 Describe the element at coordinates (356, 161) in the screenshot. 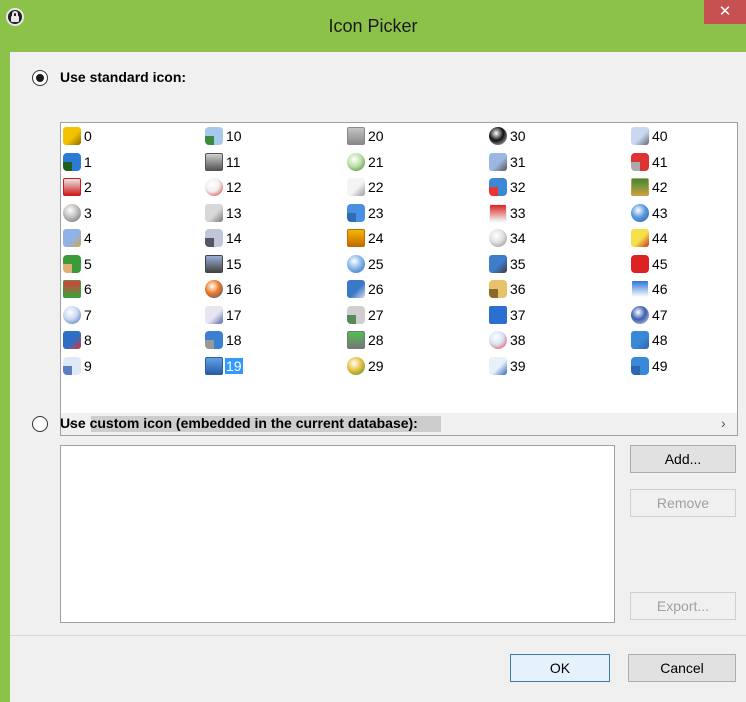

I see `checklist-icon` at that location.